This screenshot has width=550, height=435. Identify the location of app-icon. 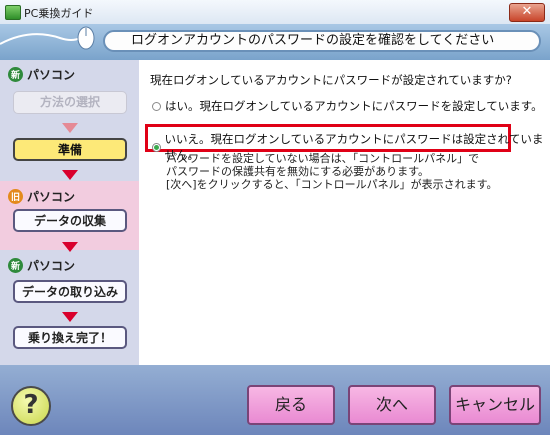
(13, 12).